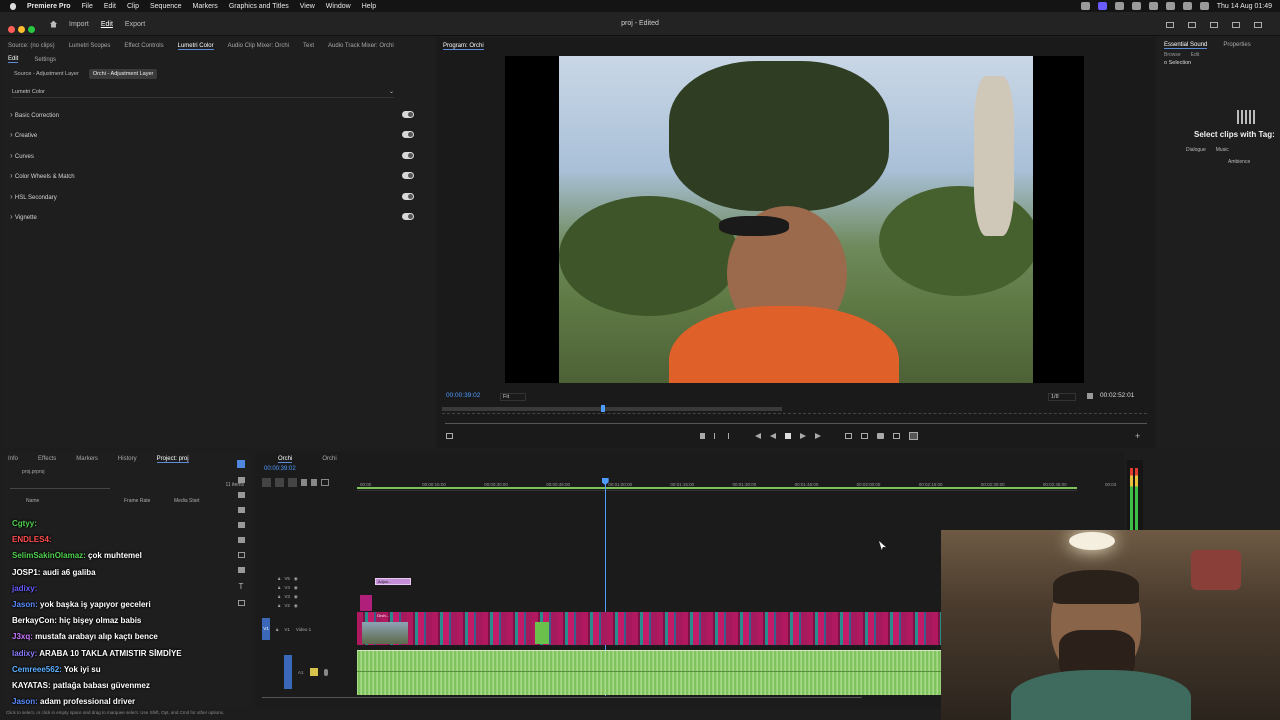 The height and width of the screenshot is (720, 1280). What do you see at coordinates (47, 459) in the screenshot?
I see `tab-effects: Effects` at bounding box center [47, 459].